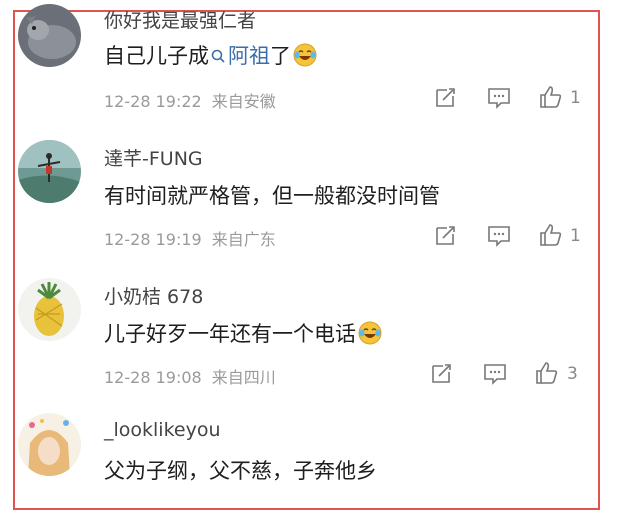  Describe the element at coordinates (162, 430) in the screenshot. I see `comment-username: _looklikeyou` at that location.